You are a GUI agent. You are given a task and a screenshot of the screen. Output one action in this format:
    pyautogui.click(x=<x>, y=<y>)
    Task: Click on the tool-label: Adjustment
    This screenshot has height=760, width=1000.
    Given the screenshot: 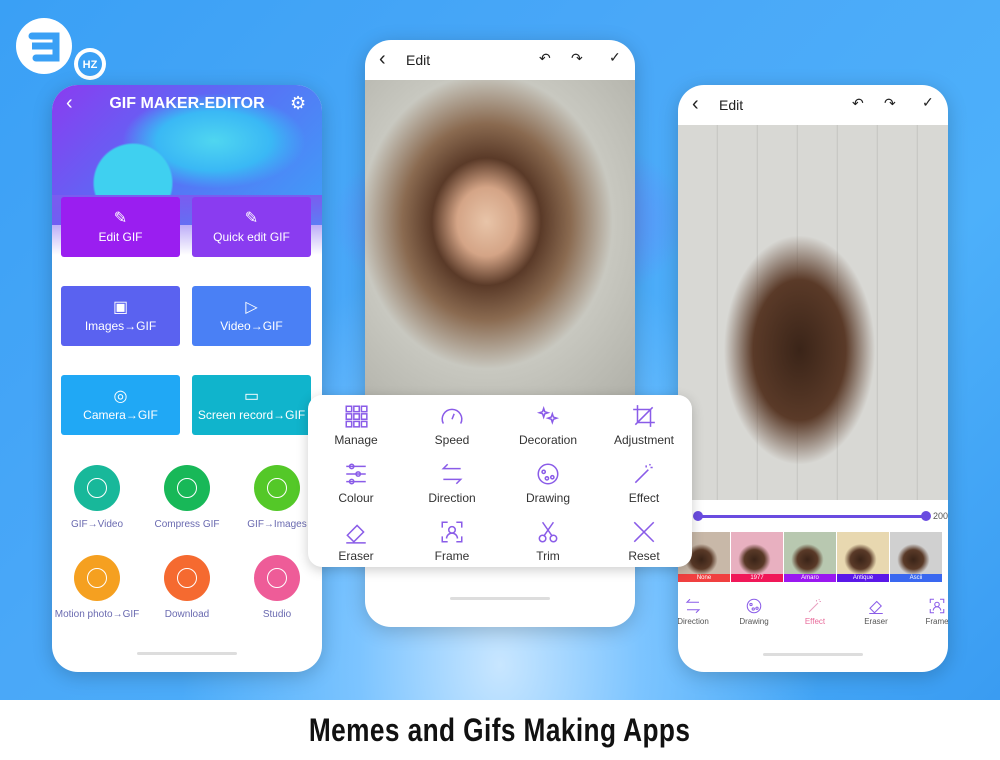 What is the action you would take?
    pyautogui.click(x=644, y=440)
    